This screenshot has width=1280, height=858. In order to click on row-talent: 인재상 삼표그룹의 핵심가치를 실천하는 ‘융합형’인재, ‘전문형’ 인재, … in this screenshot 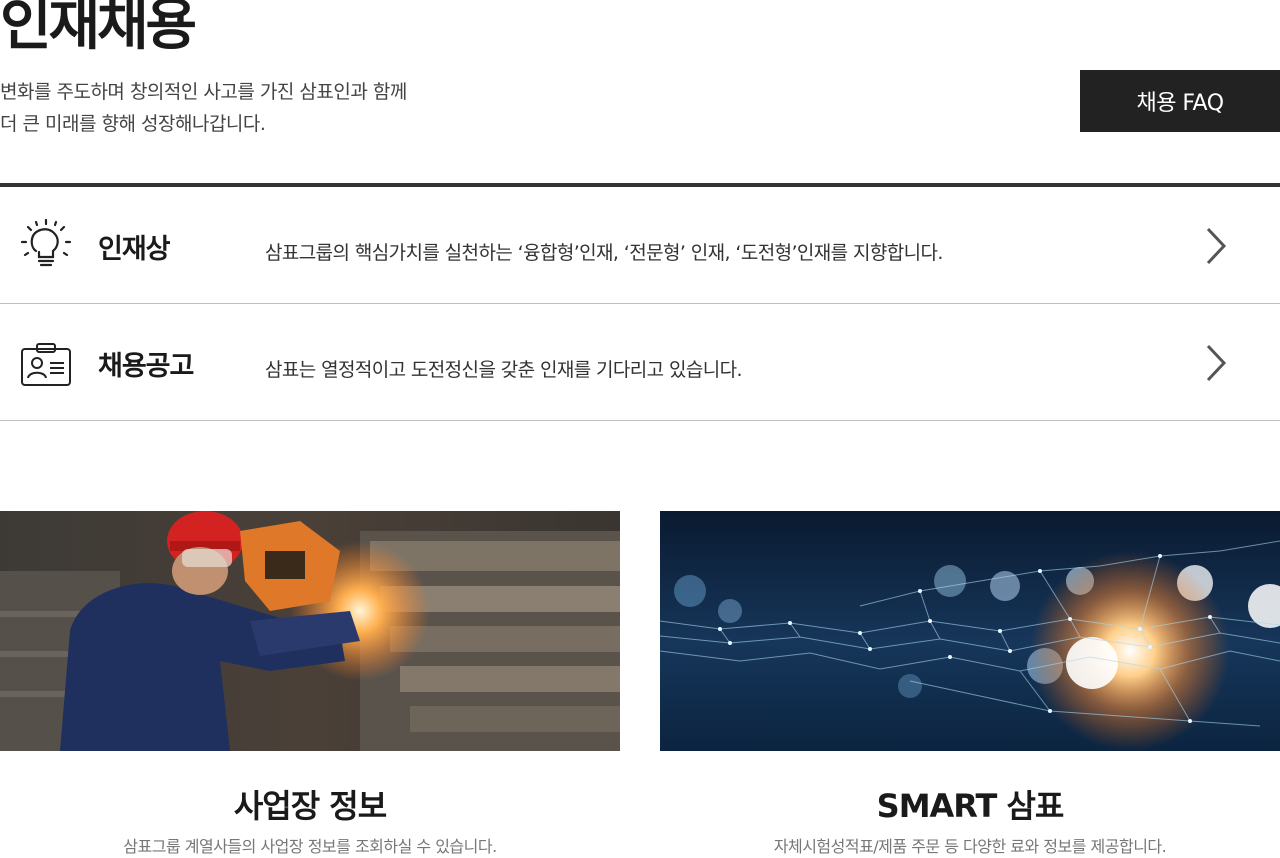, I will do `click(640, 245)`.